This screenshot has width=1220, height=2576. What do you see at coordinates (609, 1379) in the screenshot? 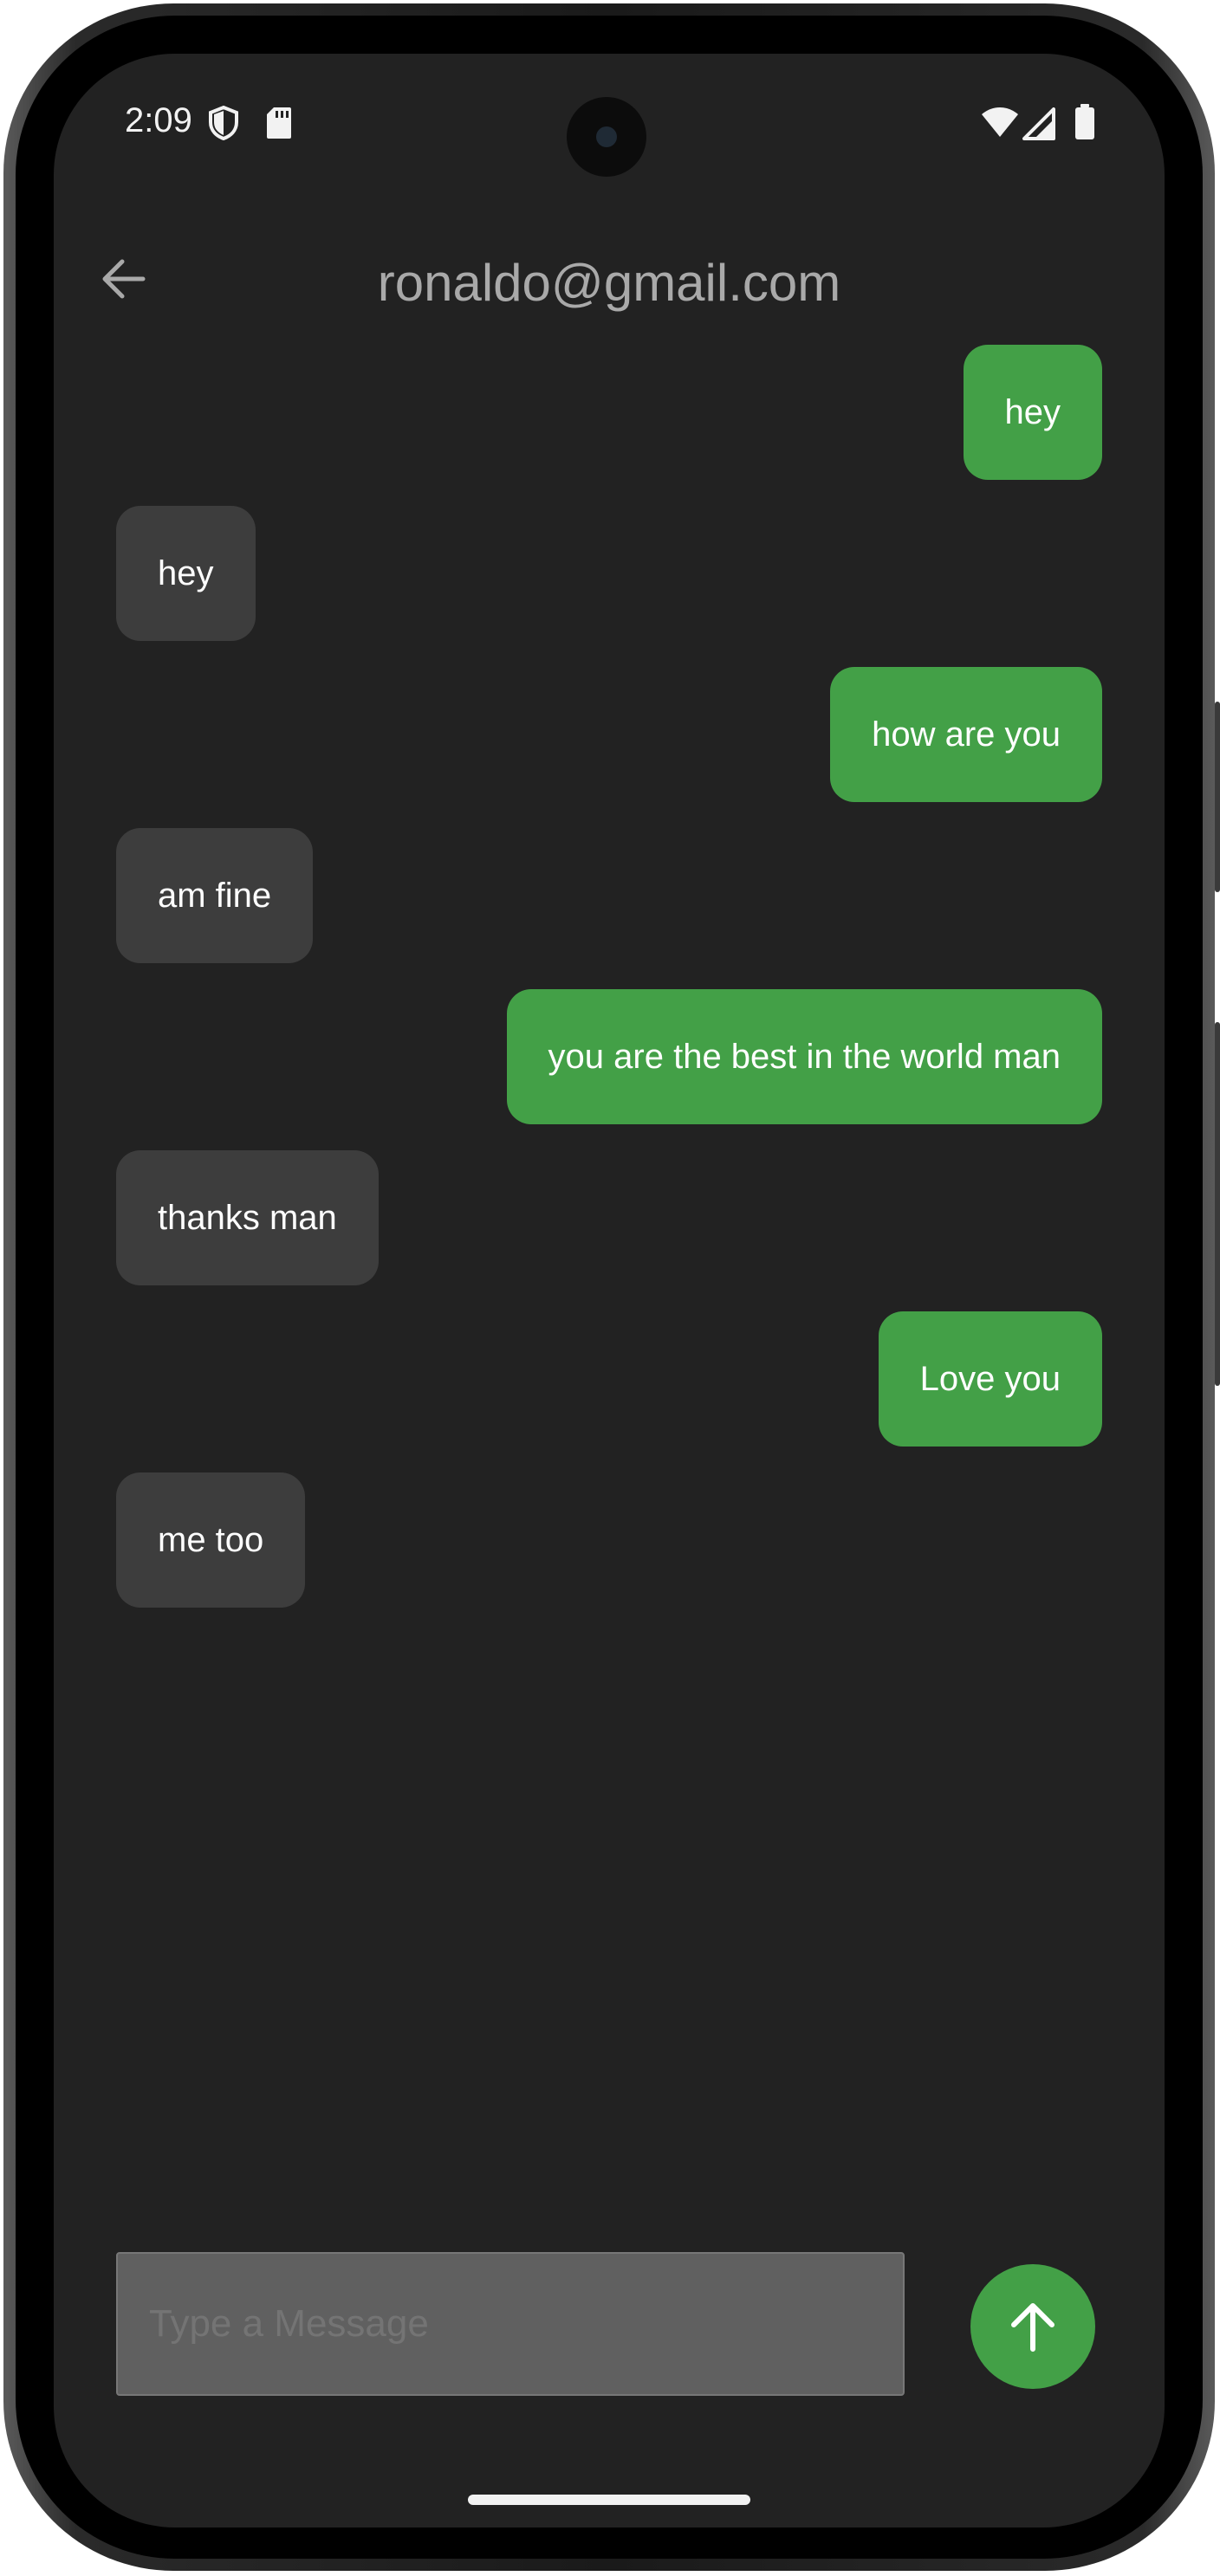
I see `message-row: Love you` at bounding box center [609, 1379].